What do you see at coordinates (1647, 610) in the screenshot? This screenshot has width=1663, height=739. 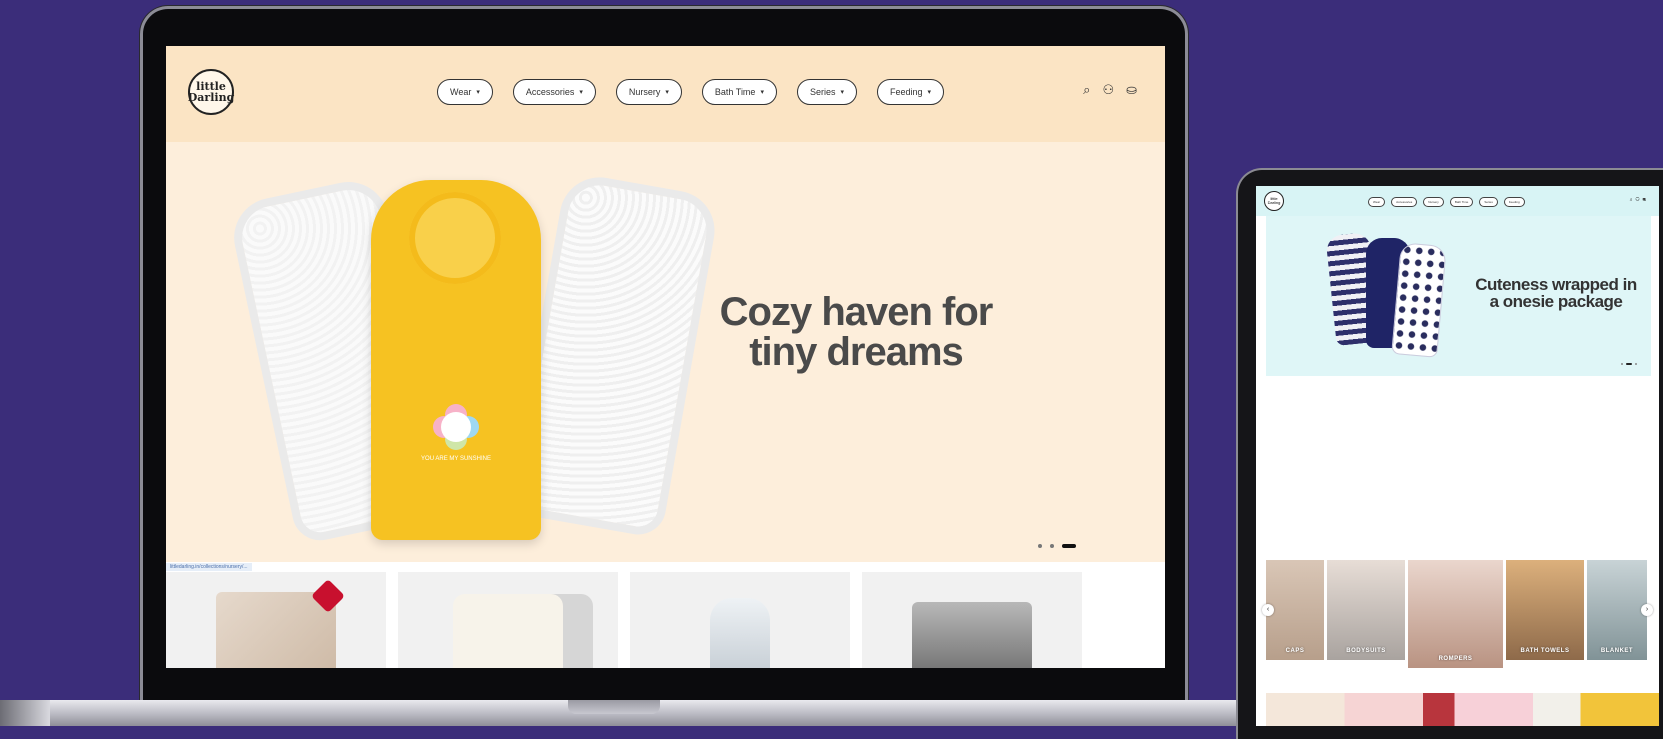 I see `carousel-next-icon: ›` at bounding box center [1647, 610].